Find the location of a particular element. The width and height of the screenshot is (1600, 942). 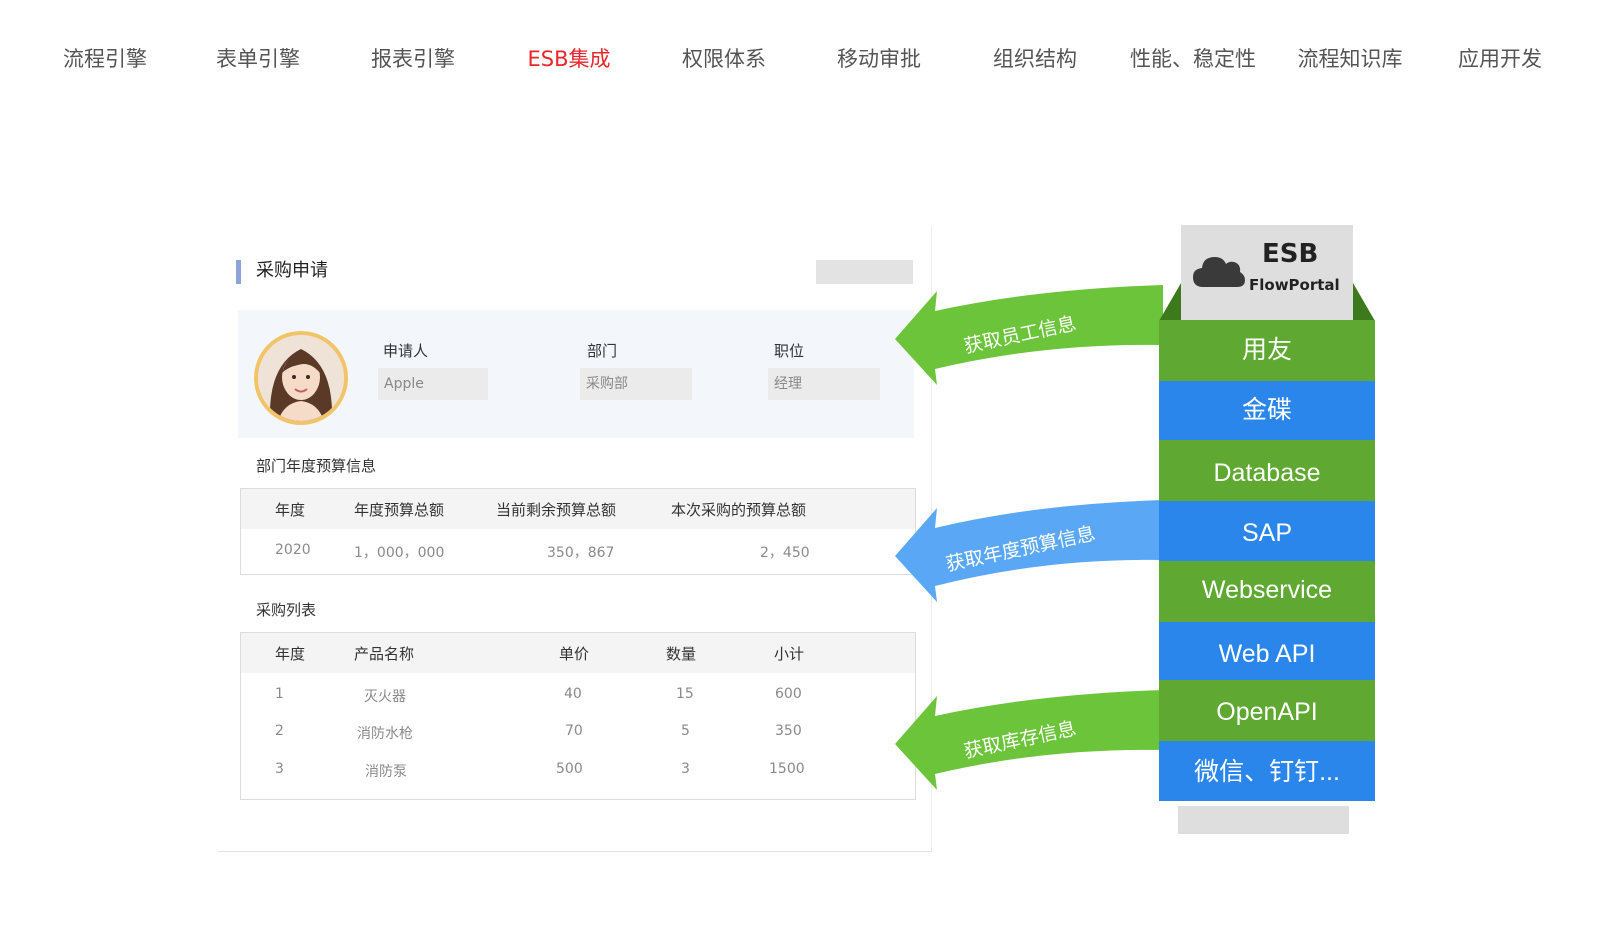

esb-layer-web-api: Web API is located at coordinates (1267, 651).